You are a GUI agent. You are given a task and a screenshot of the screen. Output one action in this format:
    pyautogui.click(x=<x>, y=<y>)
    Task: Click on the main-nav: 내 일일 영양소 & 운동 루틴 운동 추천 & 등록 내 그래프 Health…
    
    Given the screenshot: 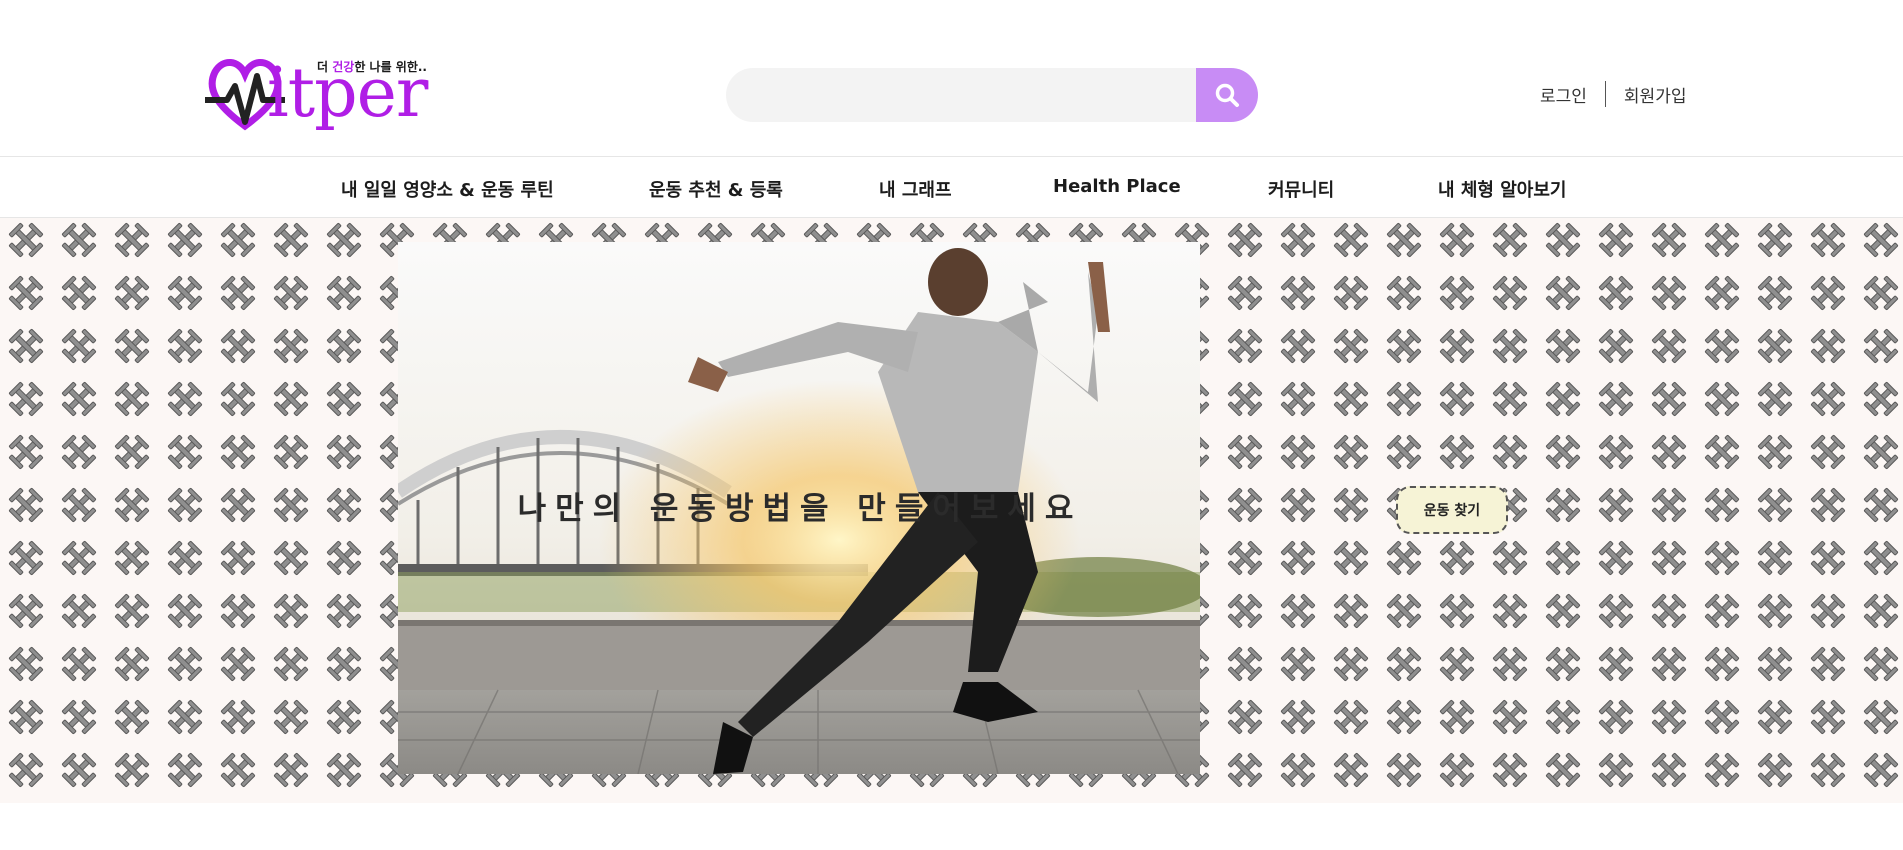 What is the action you would take?
    pyautogui.click(x=951, y=187)
    